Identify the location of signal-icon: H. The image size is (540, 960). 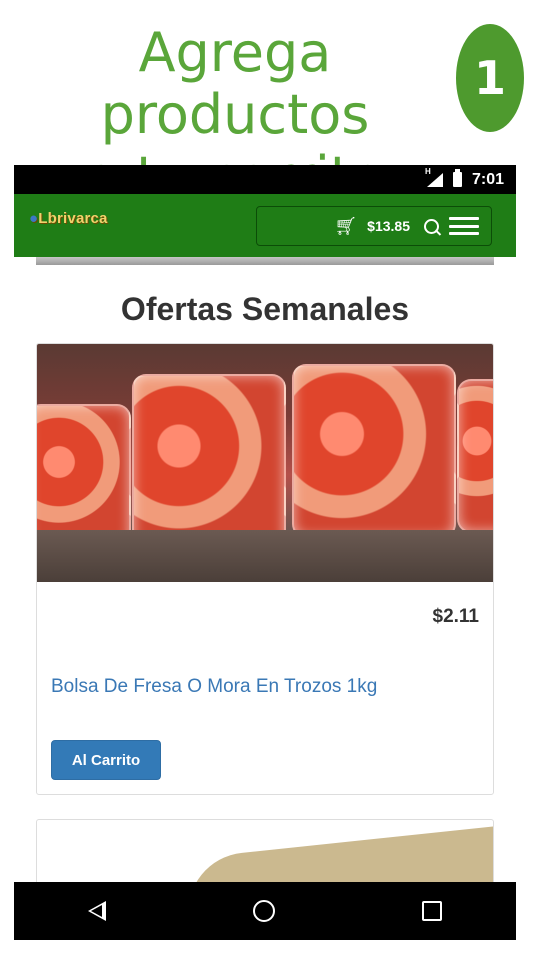
(434, 177).